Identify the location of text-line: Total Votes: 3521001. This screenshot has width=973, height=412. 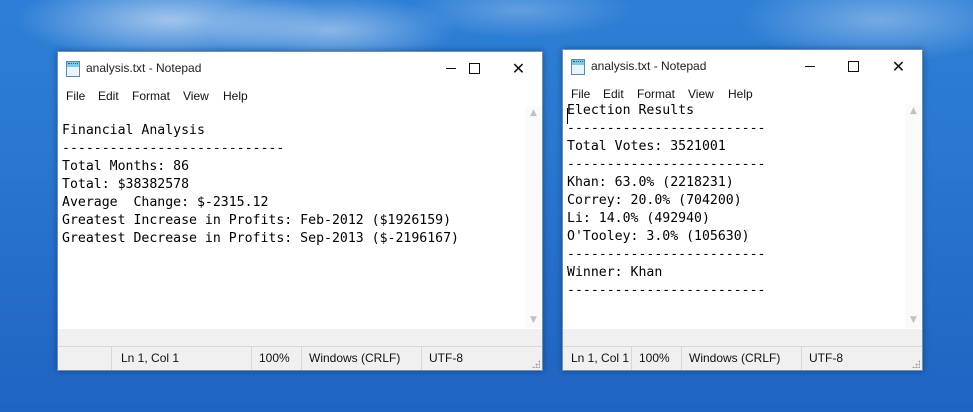
(646, 146).